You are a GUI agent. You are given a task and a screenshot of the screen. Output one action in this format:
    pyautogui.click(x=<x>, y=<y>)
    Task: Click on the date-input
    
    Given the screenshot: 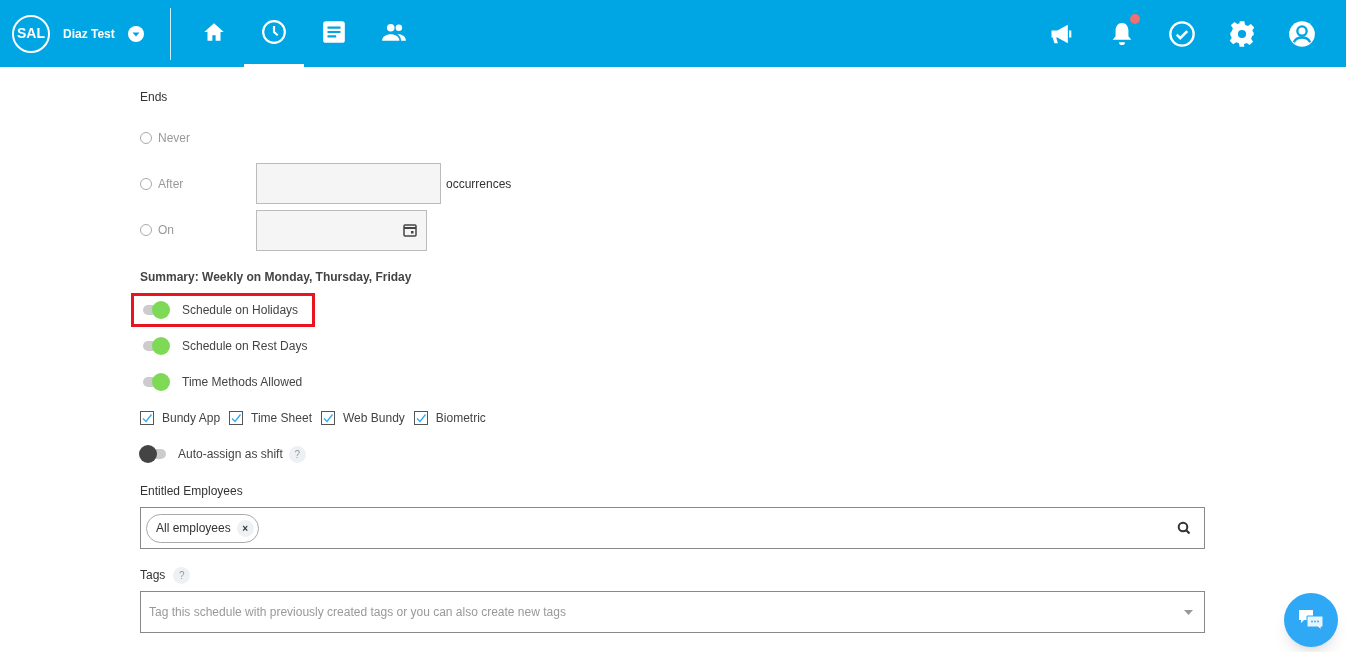 What is the action you would take?
    pyautogui.click(x=341, y=230)
    